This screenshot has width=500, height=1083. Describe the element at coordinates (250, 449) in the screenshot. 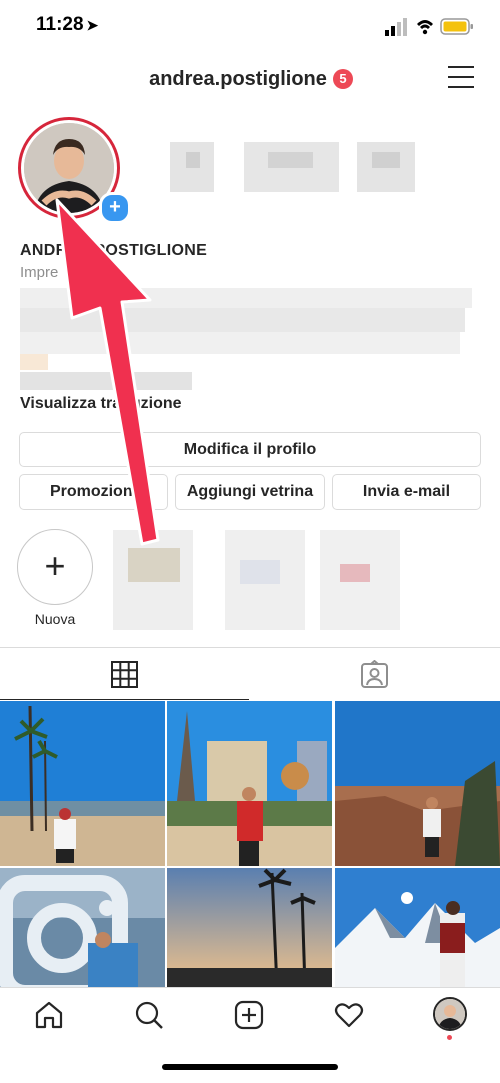

I see `edit-profile-button: Modifica il profilo` at that location.